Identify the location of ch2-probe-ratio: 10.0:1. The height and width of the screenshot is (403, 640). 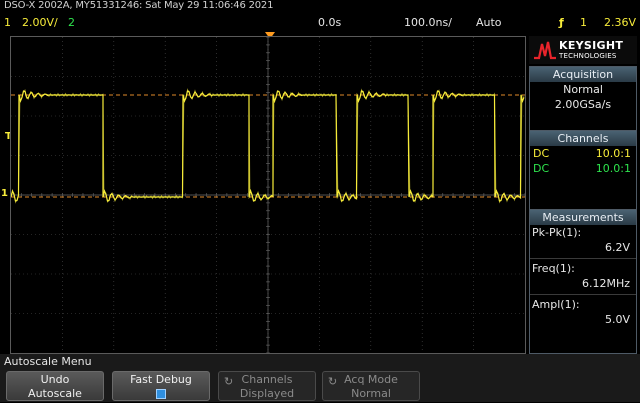
(613, 168).